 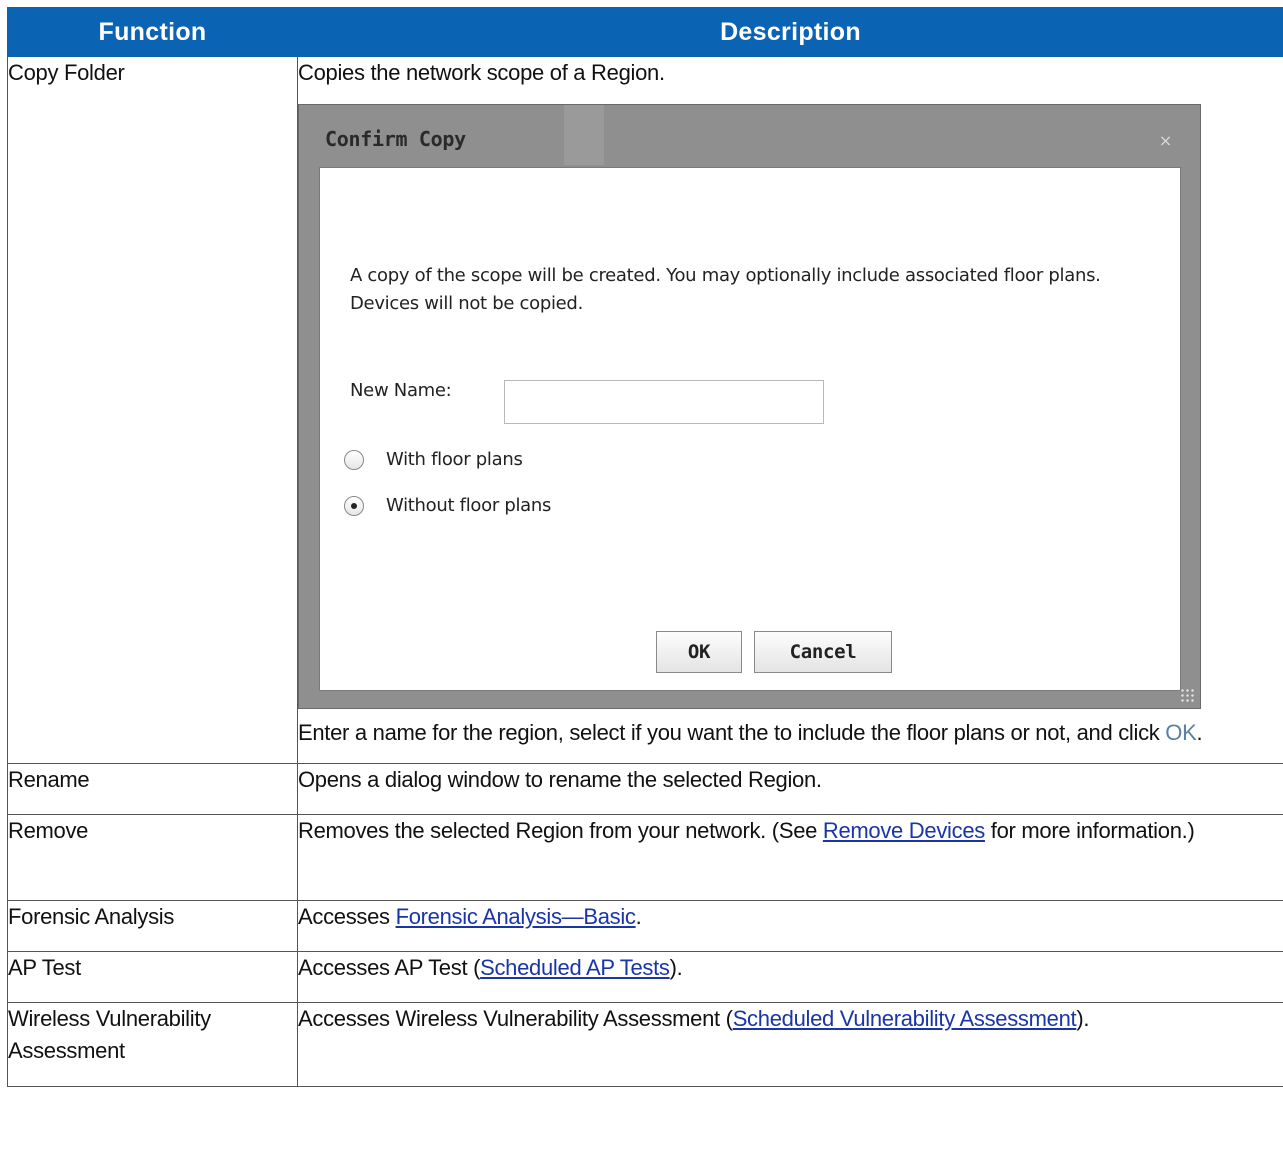 What do you see at coordinates (664, 402) in the screenshot?
I see `new-name-input` at bounding box center [664, 402].